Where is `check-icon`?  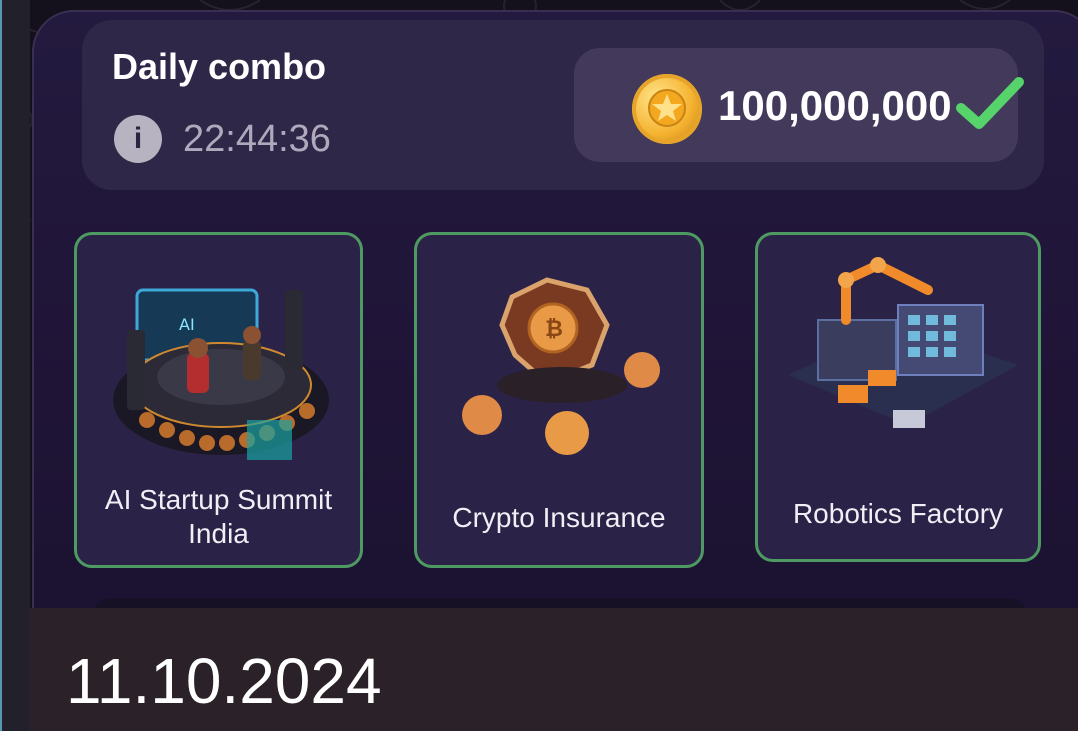
check-icon is located at coordinates (990, 103).